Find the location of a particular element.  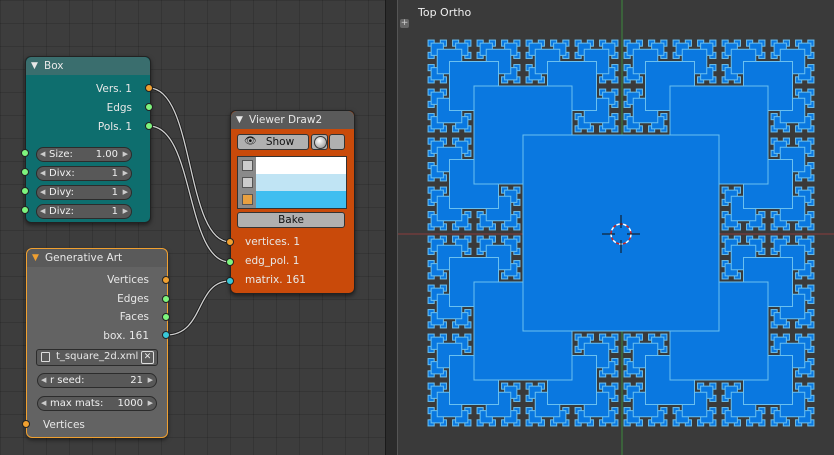

pols-output-socket is located at coordinates (149, 126).